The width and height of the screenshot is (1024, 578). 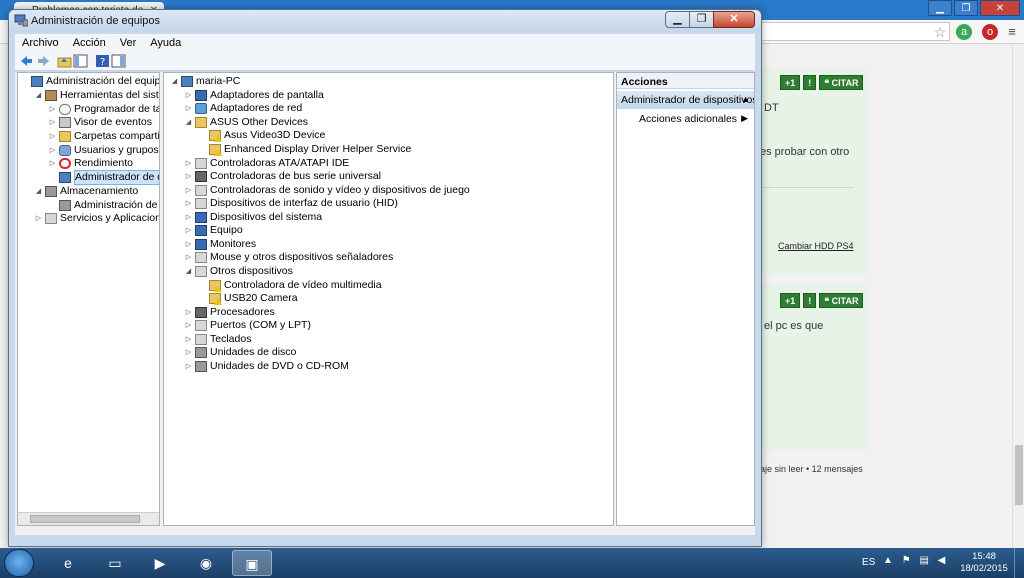 What do you see at coordinates (96, 219) in the screenshot?
I see `console-tree-item: ▷ Servicios y Aplicaciones` at bounding box center [96, 219].